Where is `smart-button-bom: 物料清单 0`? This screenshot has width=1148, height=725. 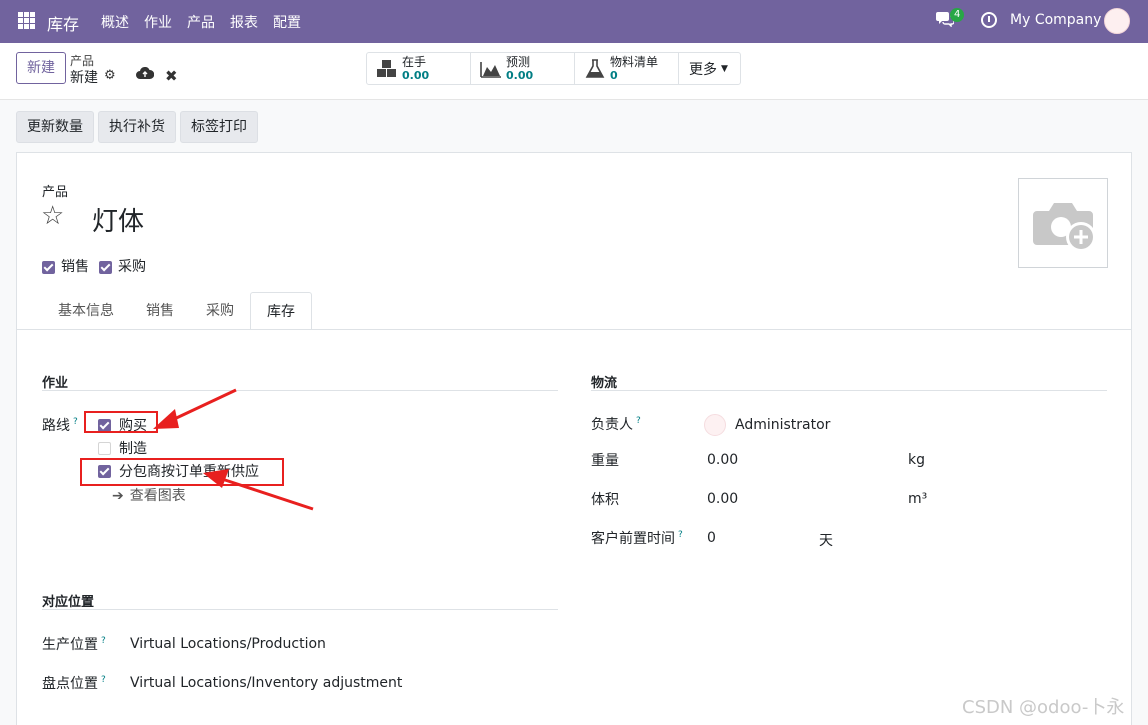
smart-button-bom: 物料清单 0 is located at coordinates (627, 68).